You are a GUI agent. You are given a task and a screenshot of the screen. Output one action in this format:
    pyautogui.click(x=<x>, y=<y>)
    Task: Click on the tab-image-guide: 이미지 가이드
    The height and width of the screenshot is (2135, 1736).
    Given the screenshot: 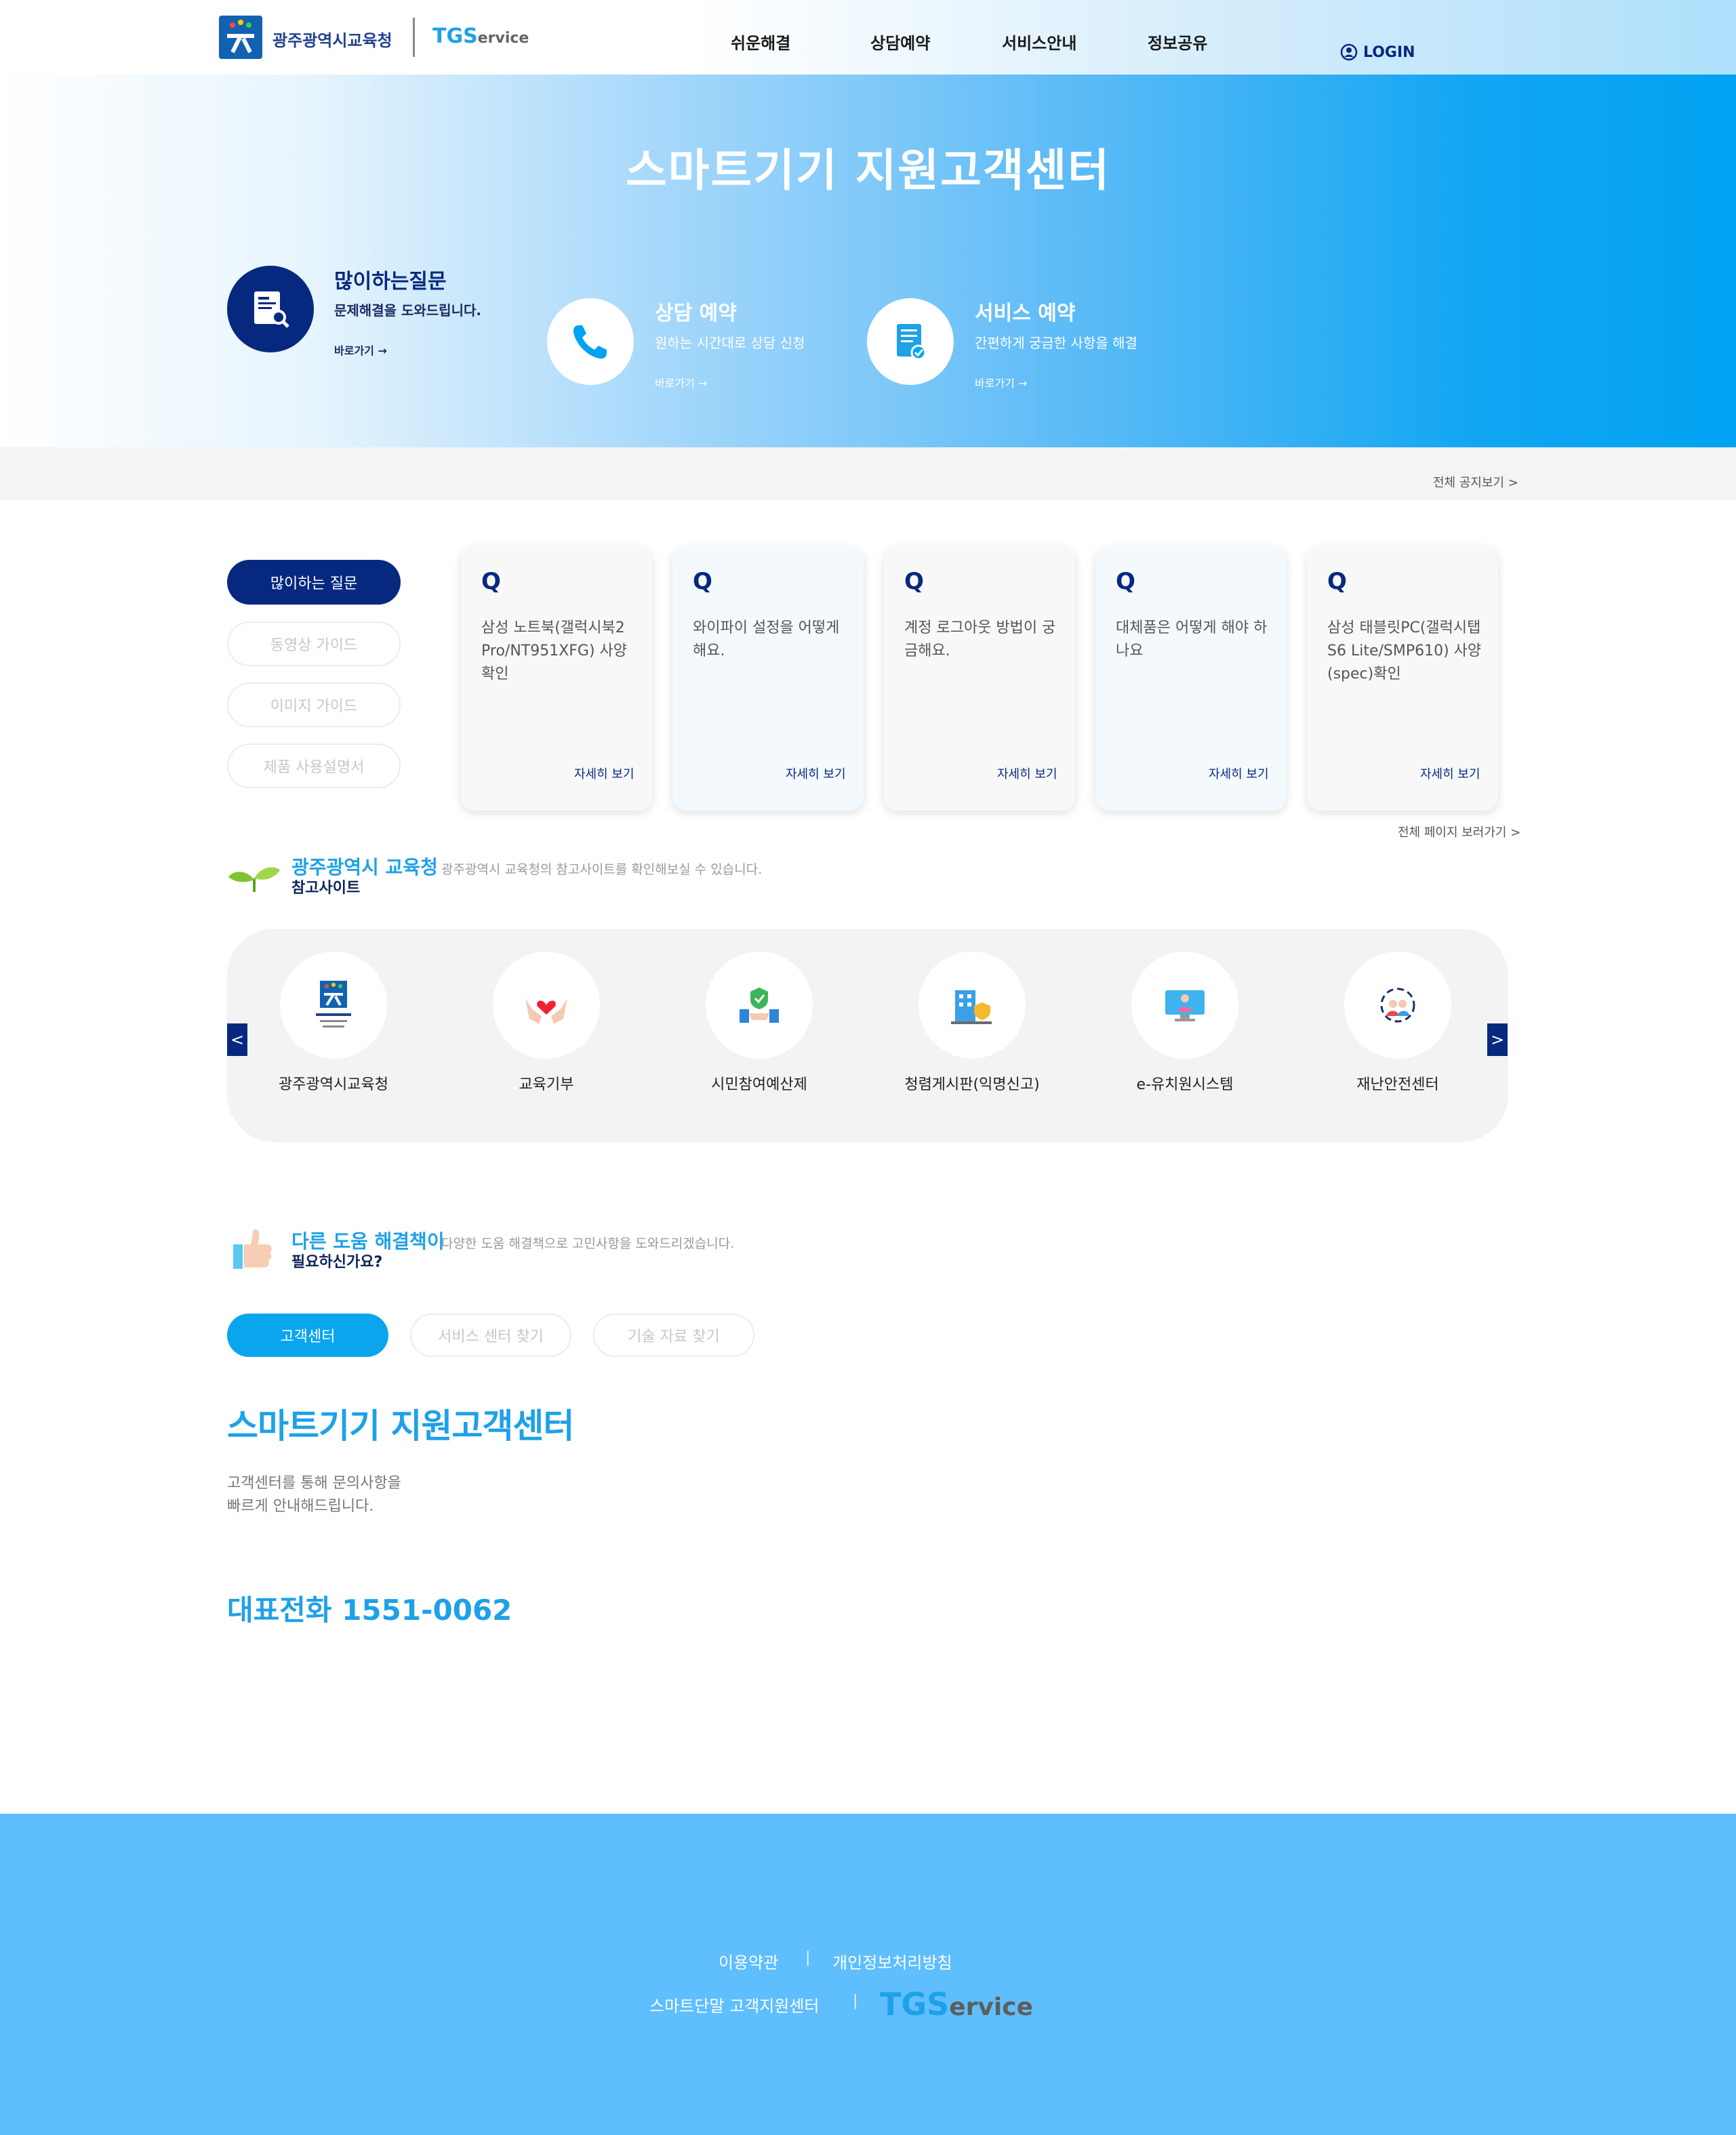 What is the action you would take?
    pyautogui.click(x=314, y=705)
    